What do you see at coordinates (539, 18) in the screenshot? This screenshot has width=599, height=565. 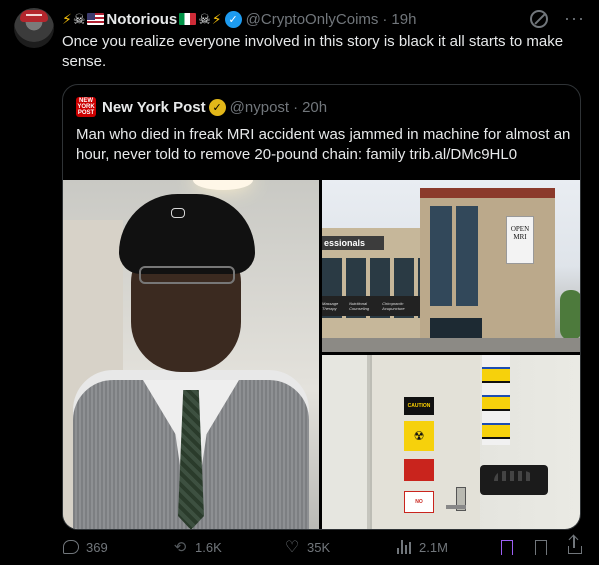 I see `grok-icon` at bounding box center [539, 18].